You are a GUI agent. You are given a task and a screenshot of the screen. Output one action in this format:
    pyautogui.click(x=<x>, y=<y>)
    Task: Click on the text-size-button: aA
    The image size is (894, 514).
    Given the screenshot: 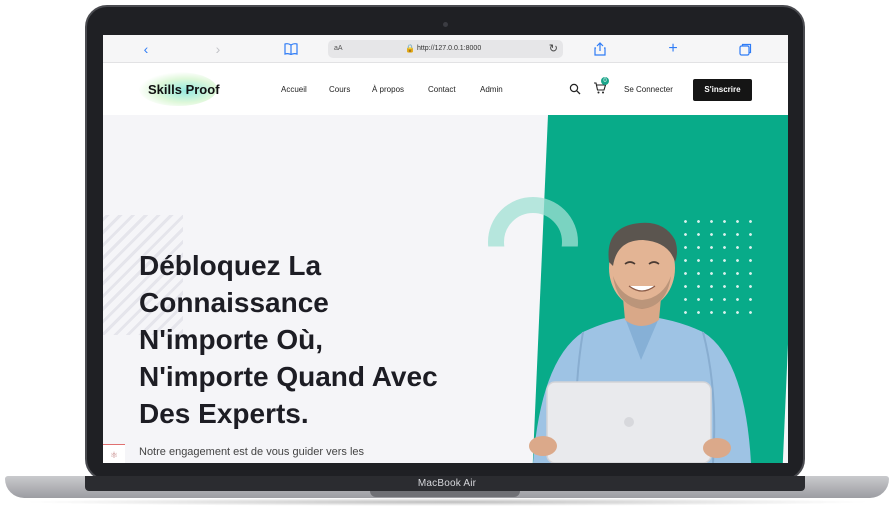 What is the action you would take?
    pyautogui.click(x=338, y=48)
    